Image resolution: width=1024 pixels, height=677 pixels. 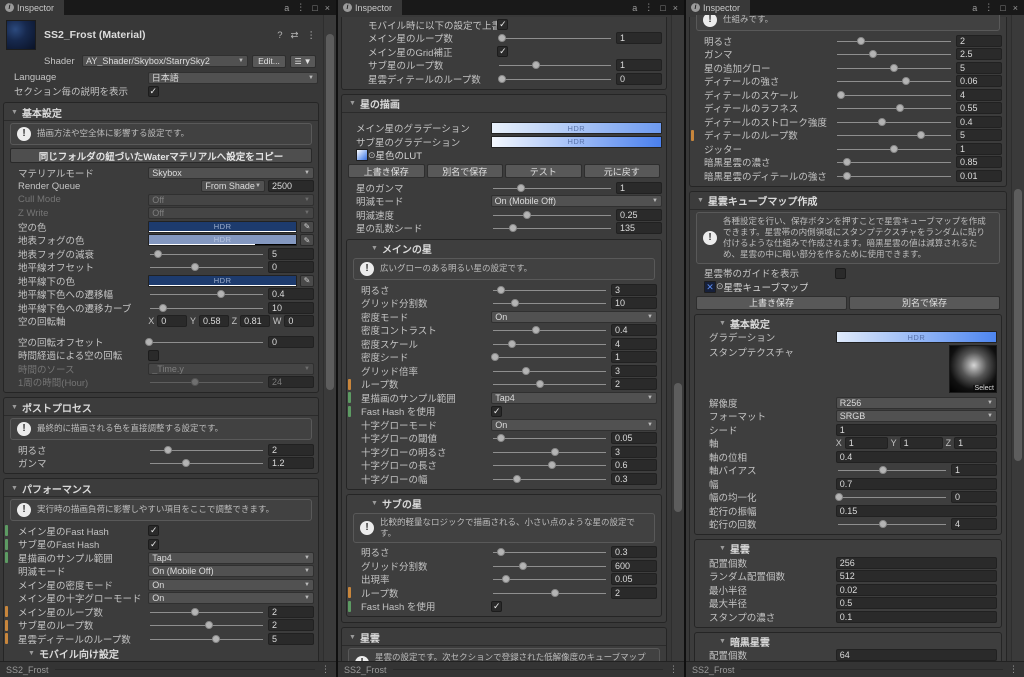 I want to click on value-field: 10, so click(x=291, y=307).